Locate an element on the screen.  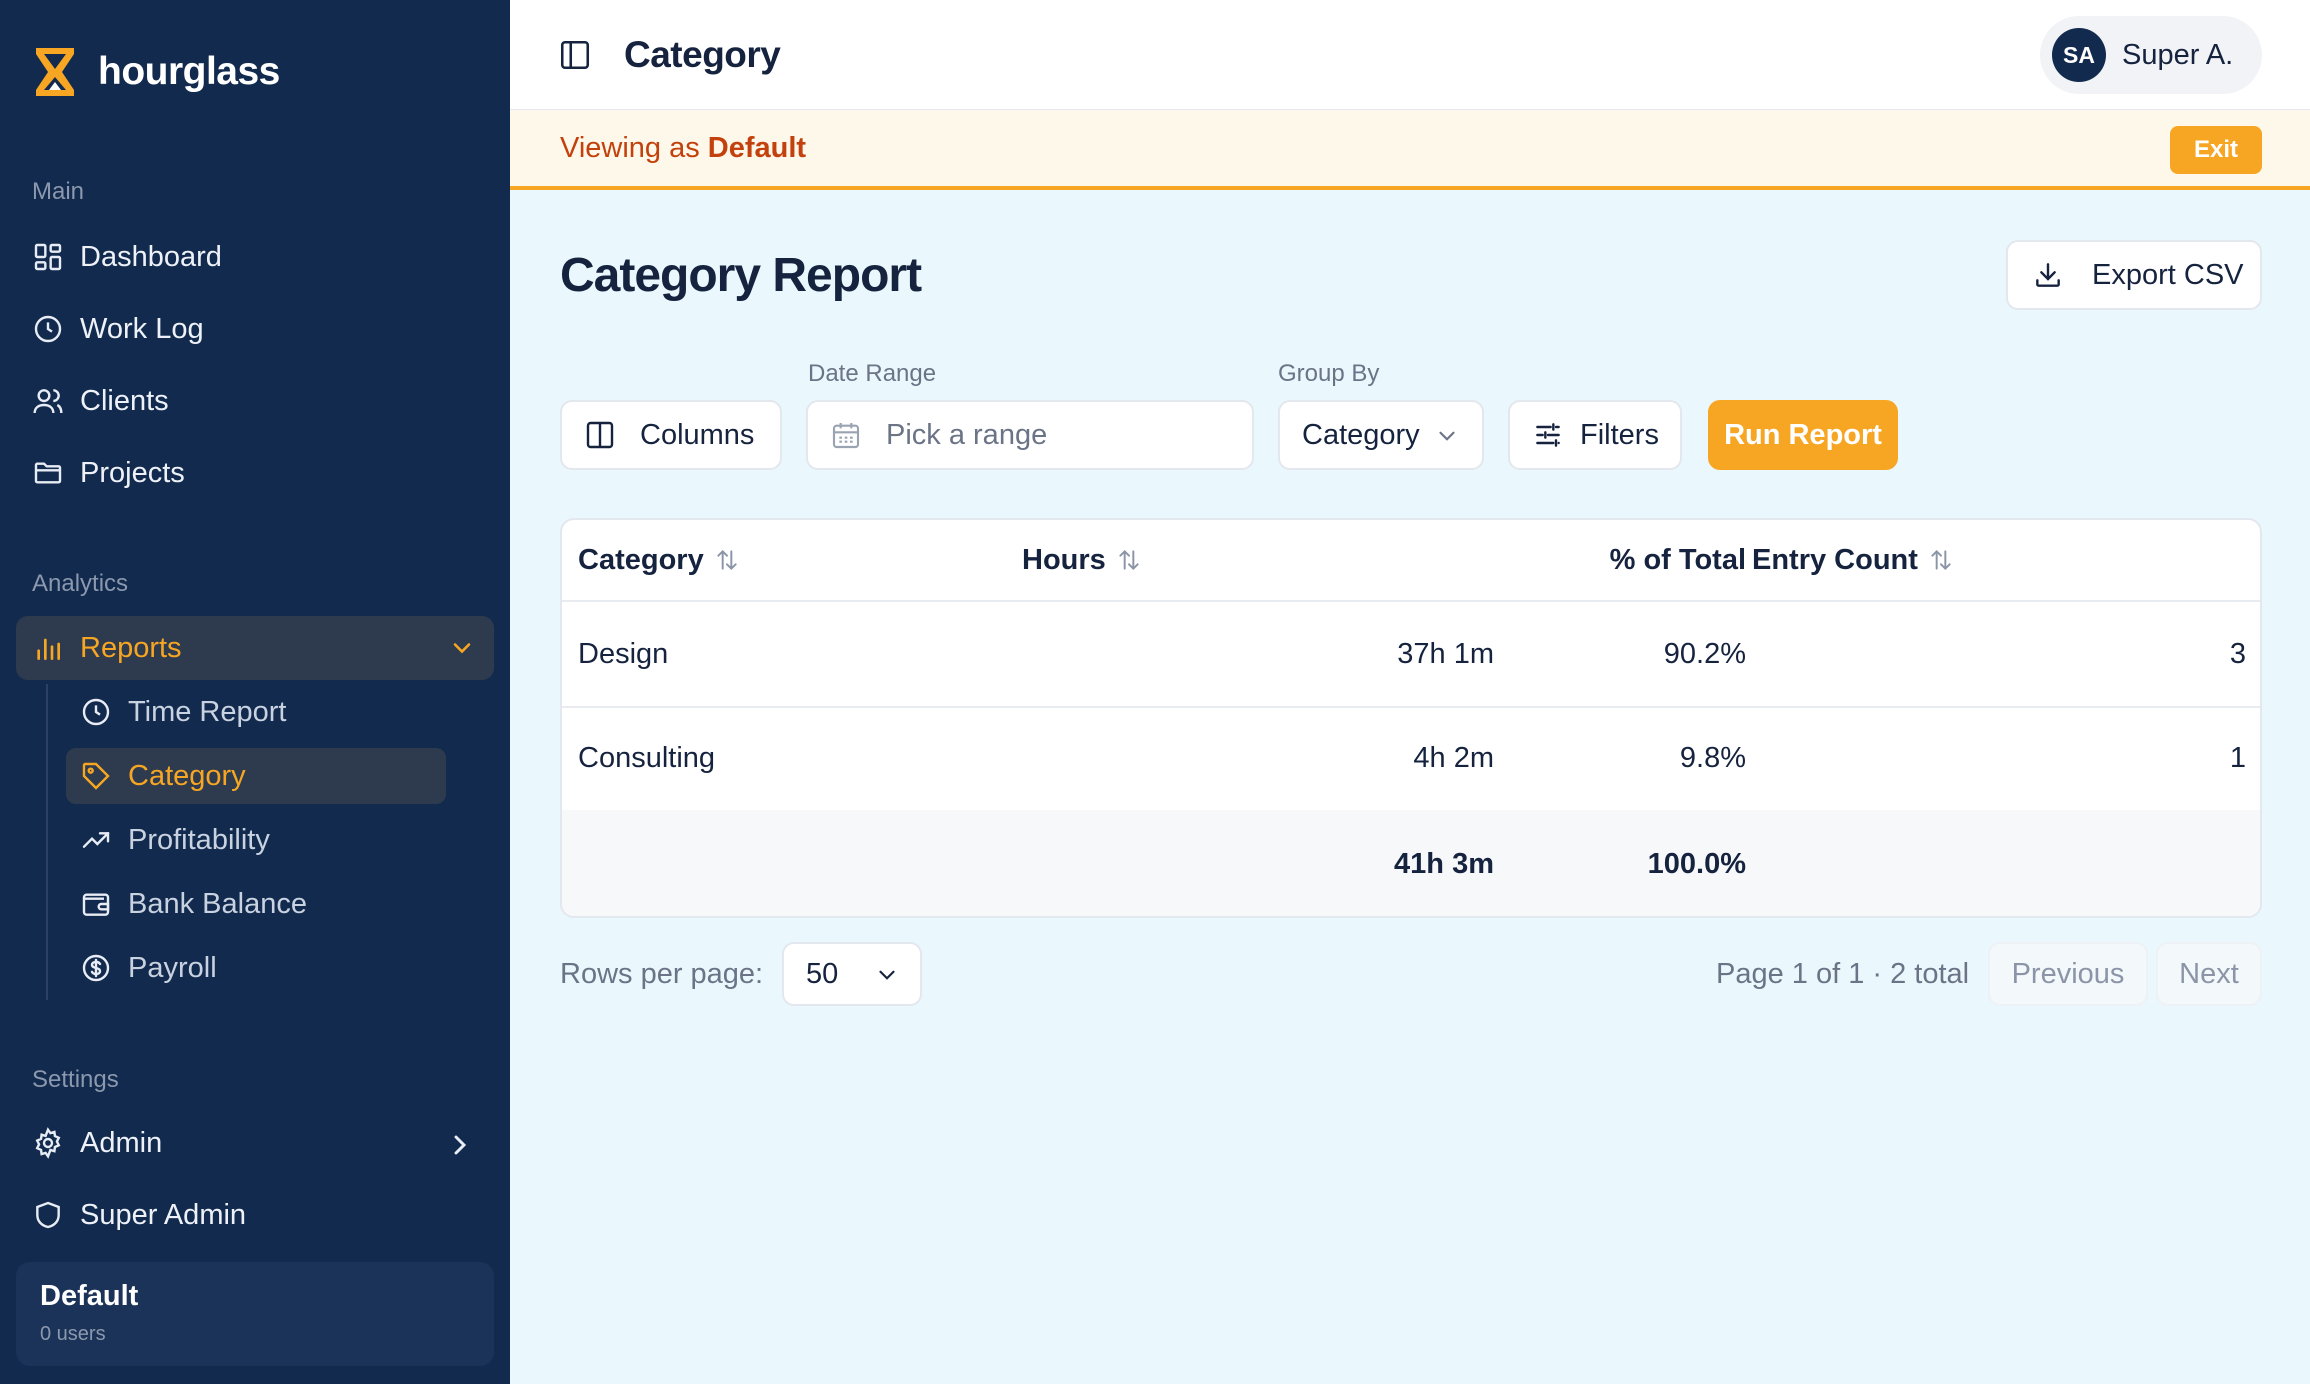
user-menu: SA Super A. is located at coordinates (2151, 55).